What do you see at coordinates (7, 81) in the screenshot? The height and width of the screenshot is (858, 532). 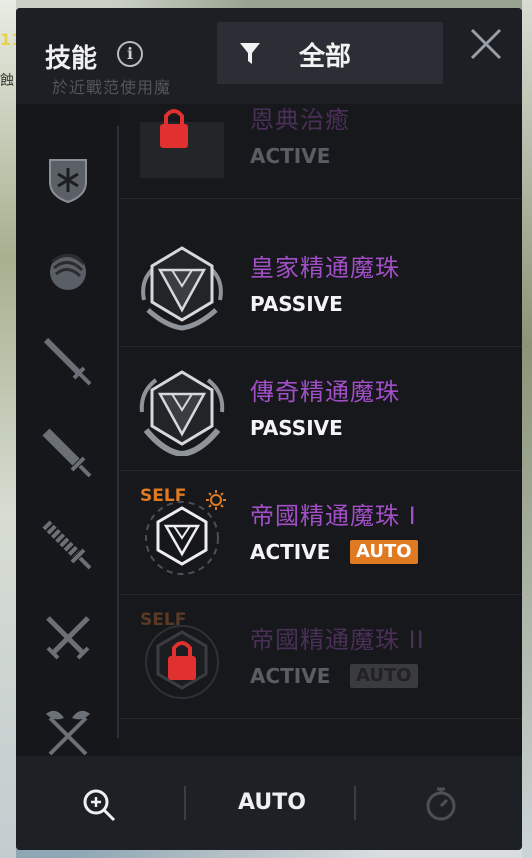 I see `background-text-2: 蝕` at bounding box center [7, 81].